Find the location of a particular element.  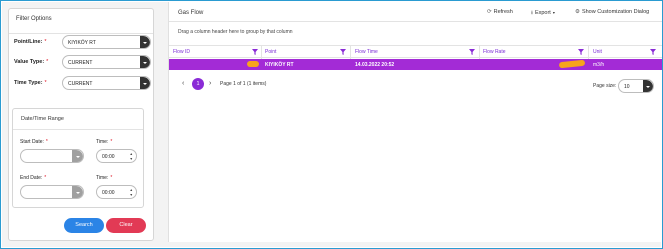

time-type-row: Time Type: * CURRENT is located at coordinates (82, 83).